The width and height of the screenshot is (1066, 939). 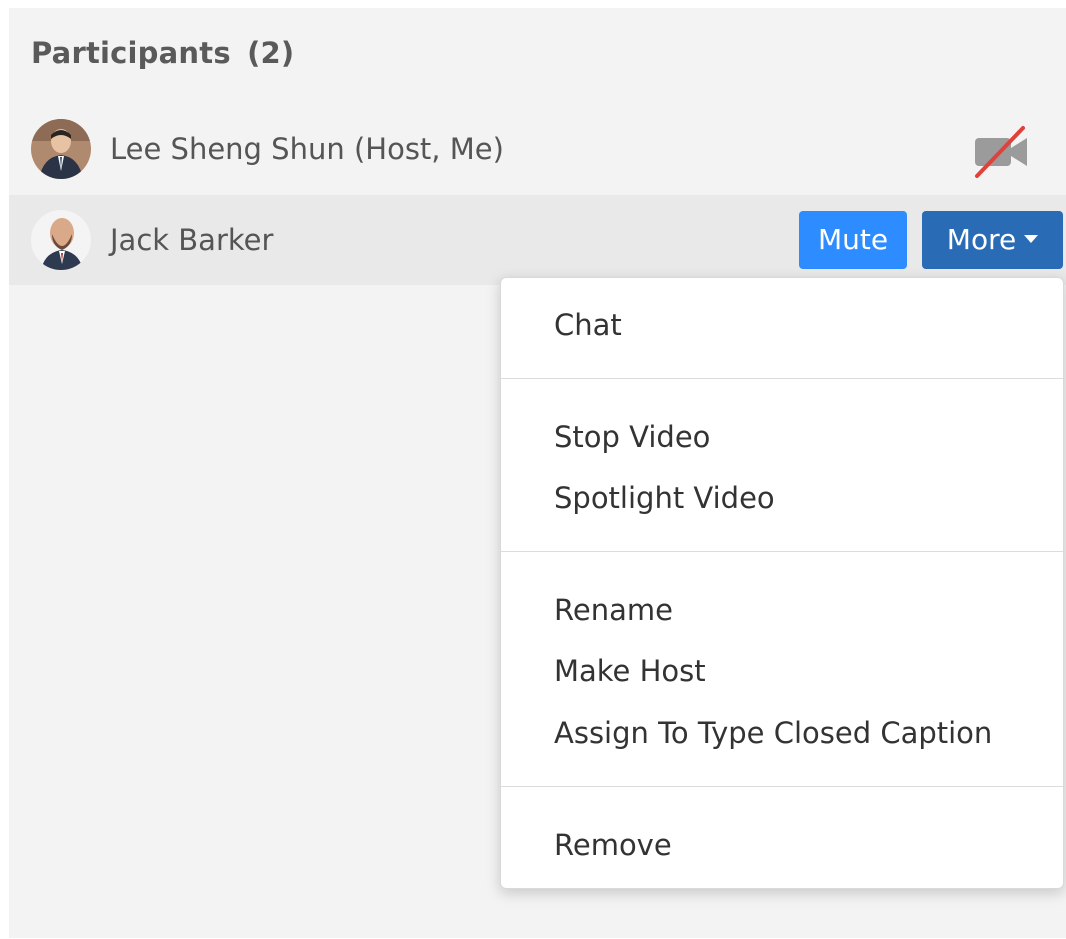 I want to click on participant-count: (2), so click(x=271, y=53).